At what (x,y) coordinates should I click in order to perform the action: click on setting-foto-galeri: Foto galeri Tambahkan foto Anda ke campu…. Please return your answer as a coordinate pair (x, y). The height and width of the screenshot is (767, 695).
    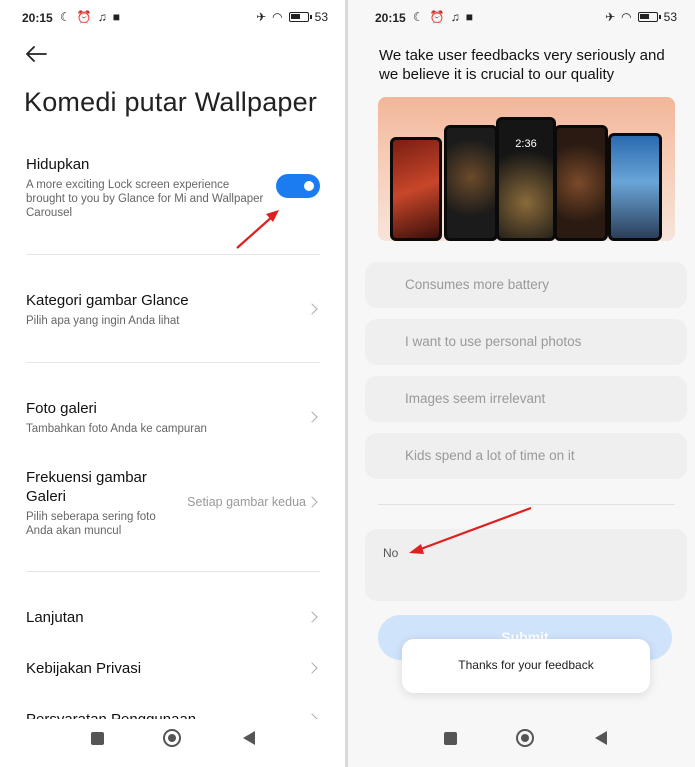
    Looking at the image, I should click on (173, 417).